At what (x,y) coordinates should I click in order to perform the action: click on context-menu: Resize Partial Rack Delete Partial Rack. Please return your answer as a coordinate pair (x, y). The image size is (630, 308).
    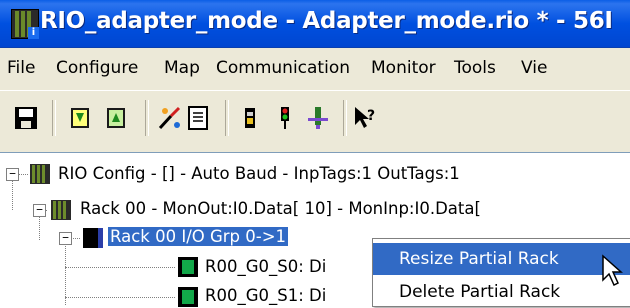
    Looking at the image, I should click on (501, 272).